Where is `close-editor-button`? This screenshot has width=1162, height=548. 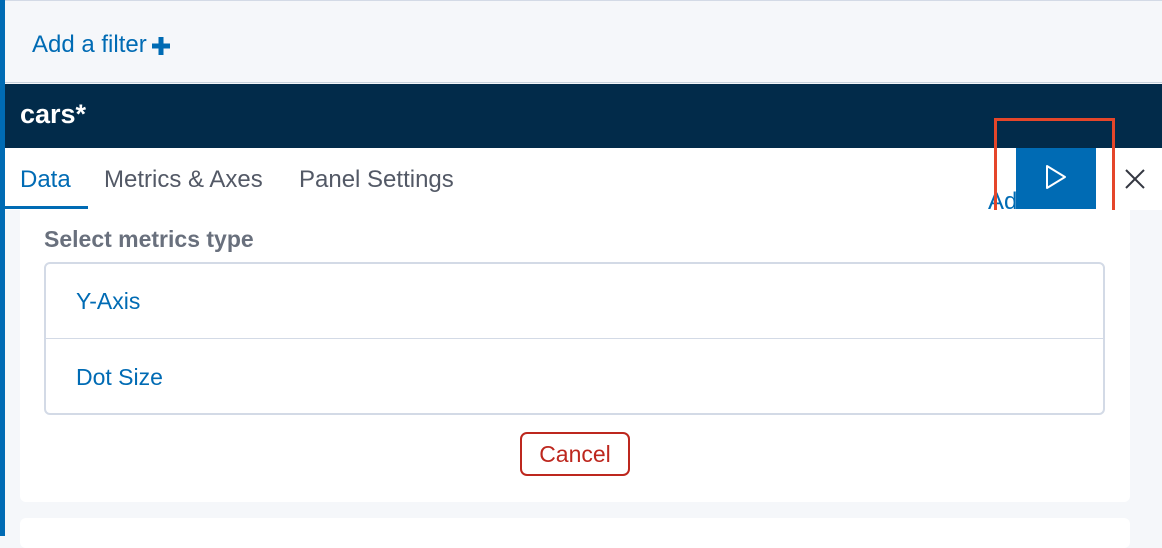 close-editor-button is located at coordinates (1135, 180).